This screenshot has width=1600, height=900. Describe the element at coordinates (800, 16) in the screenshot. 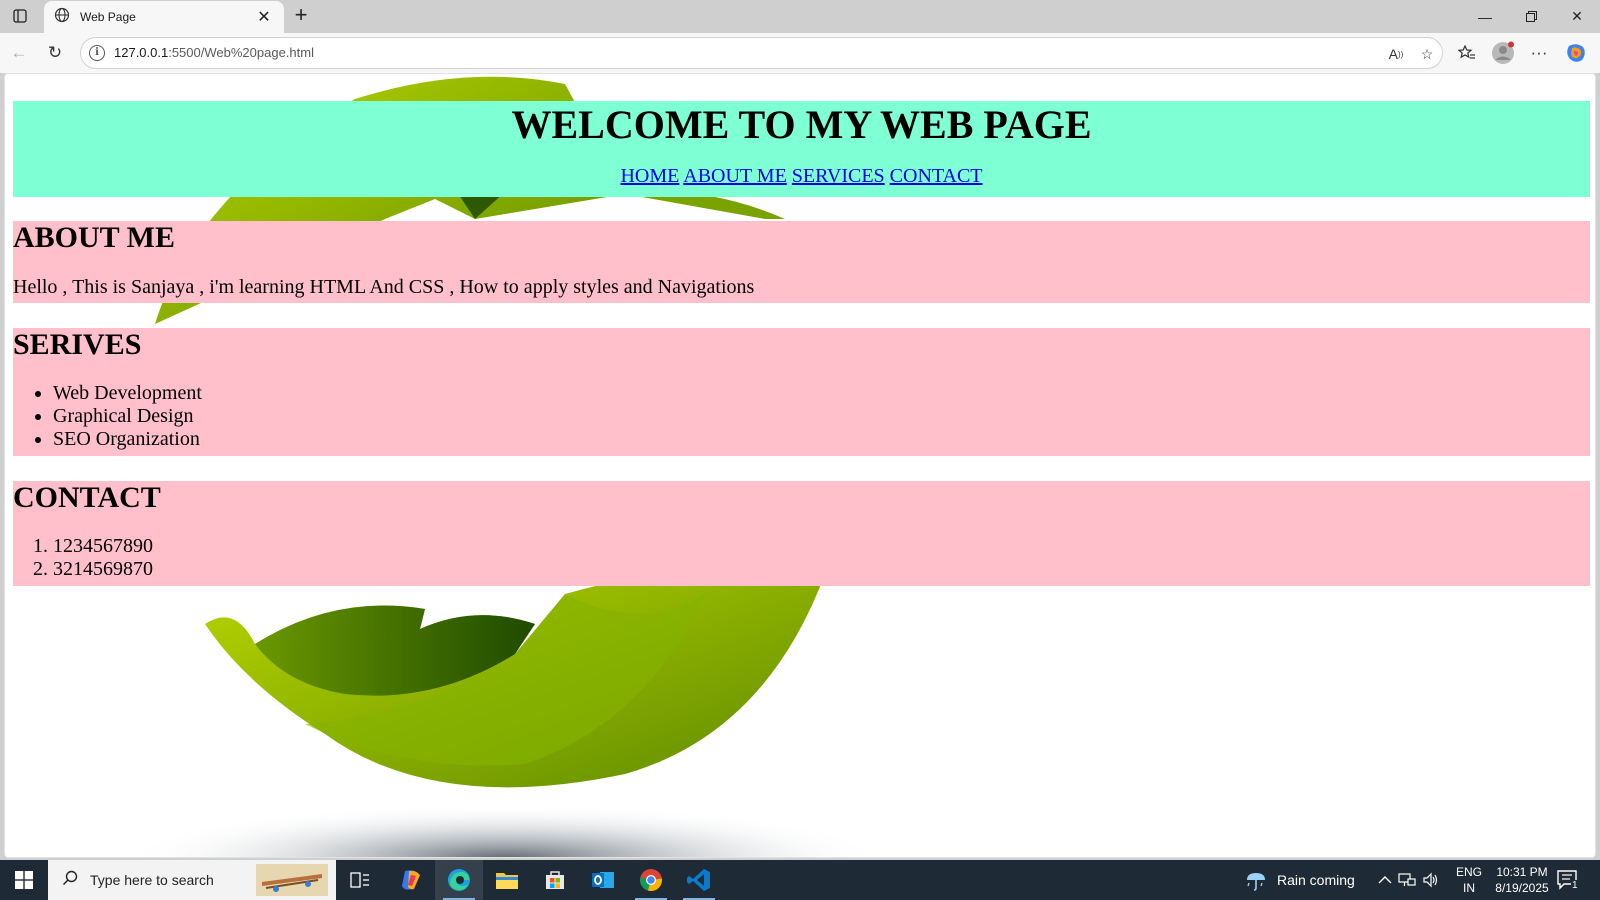

I see `tab-strip: Web Page ✕ + — ✕` at that location.